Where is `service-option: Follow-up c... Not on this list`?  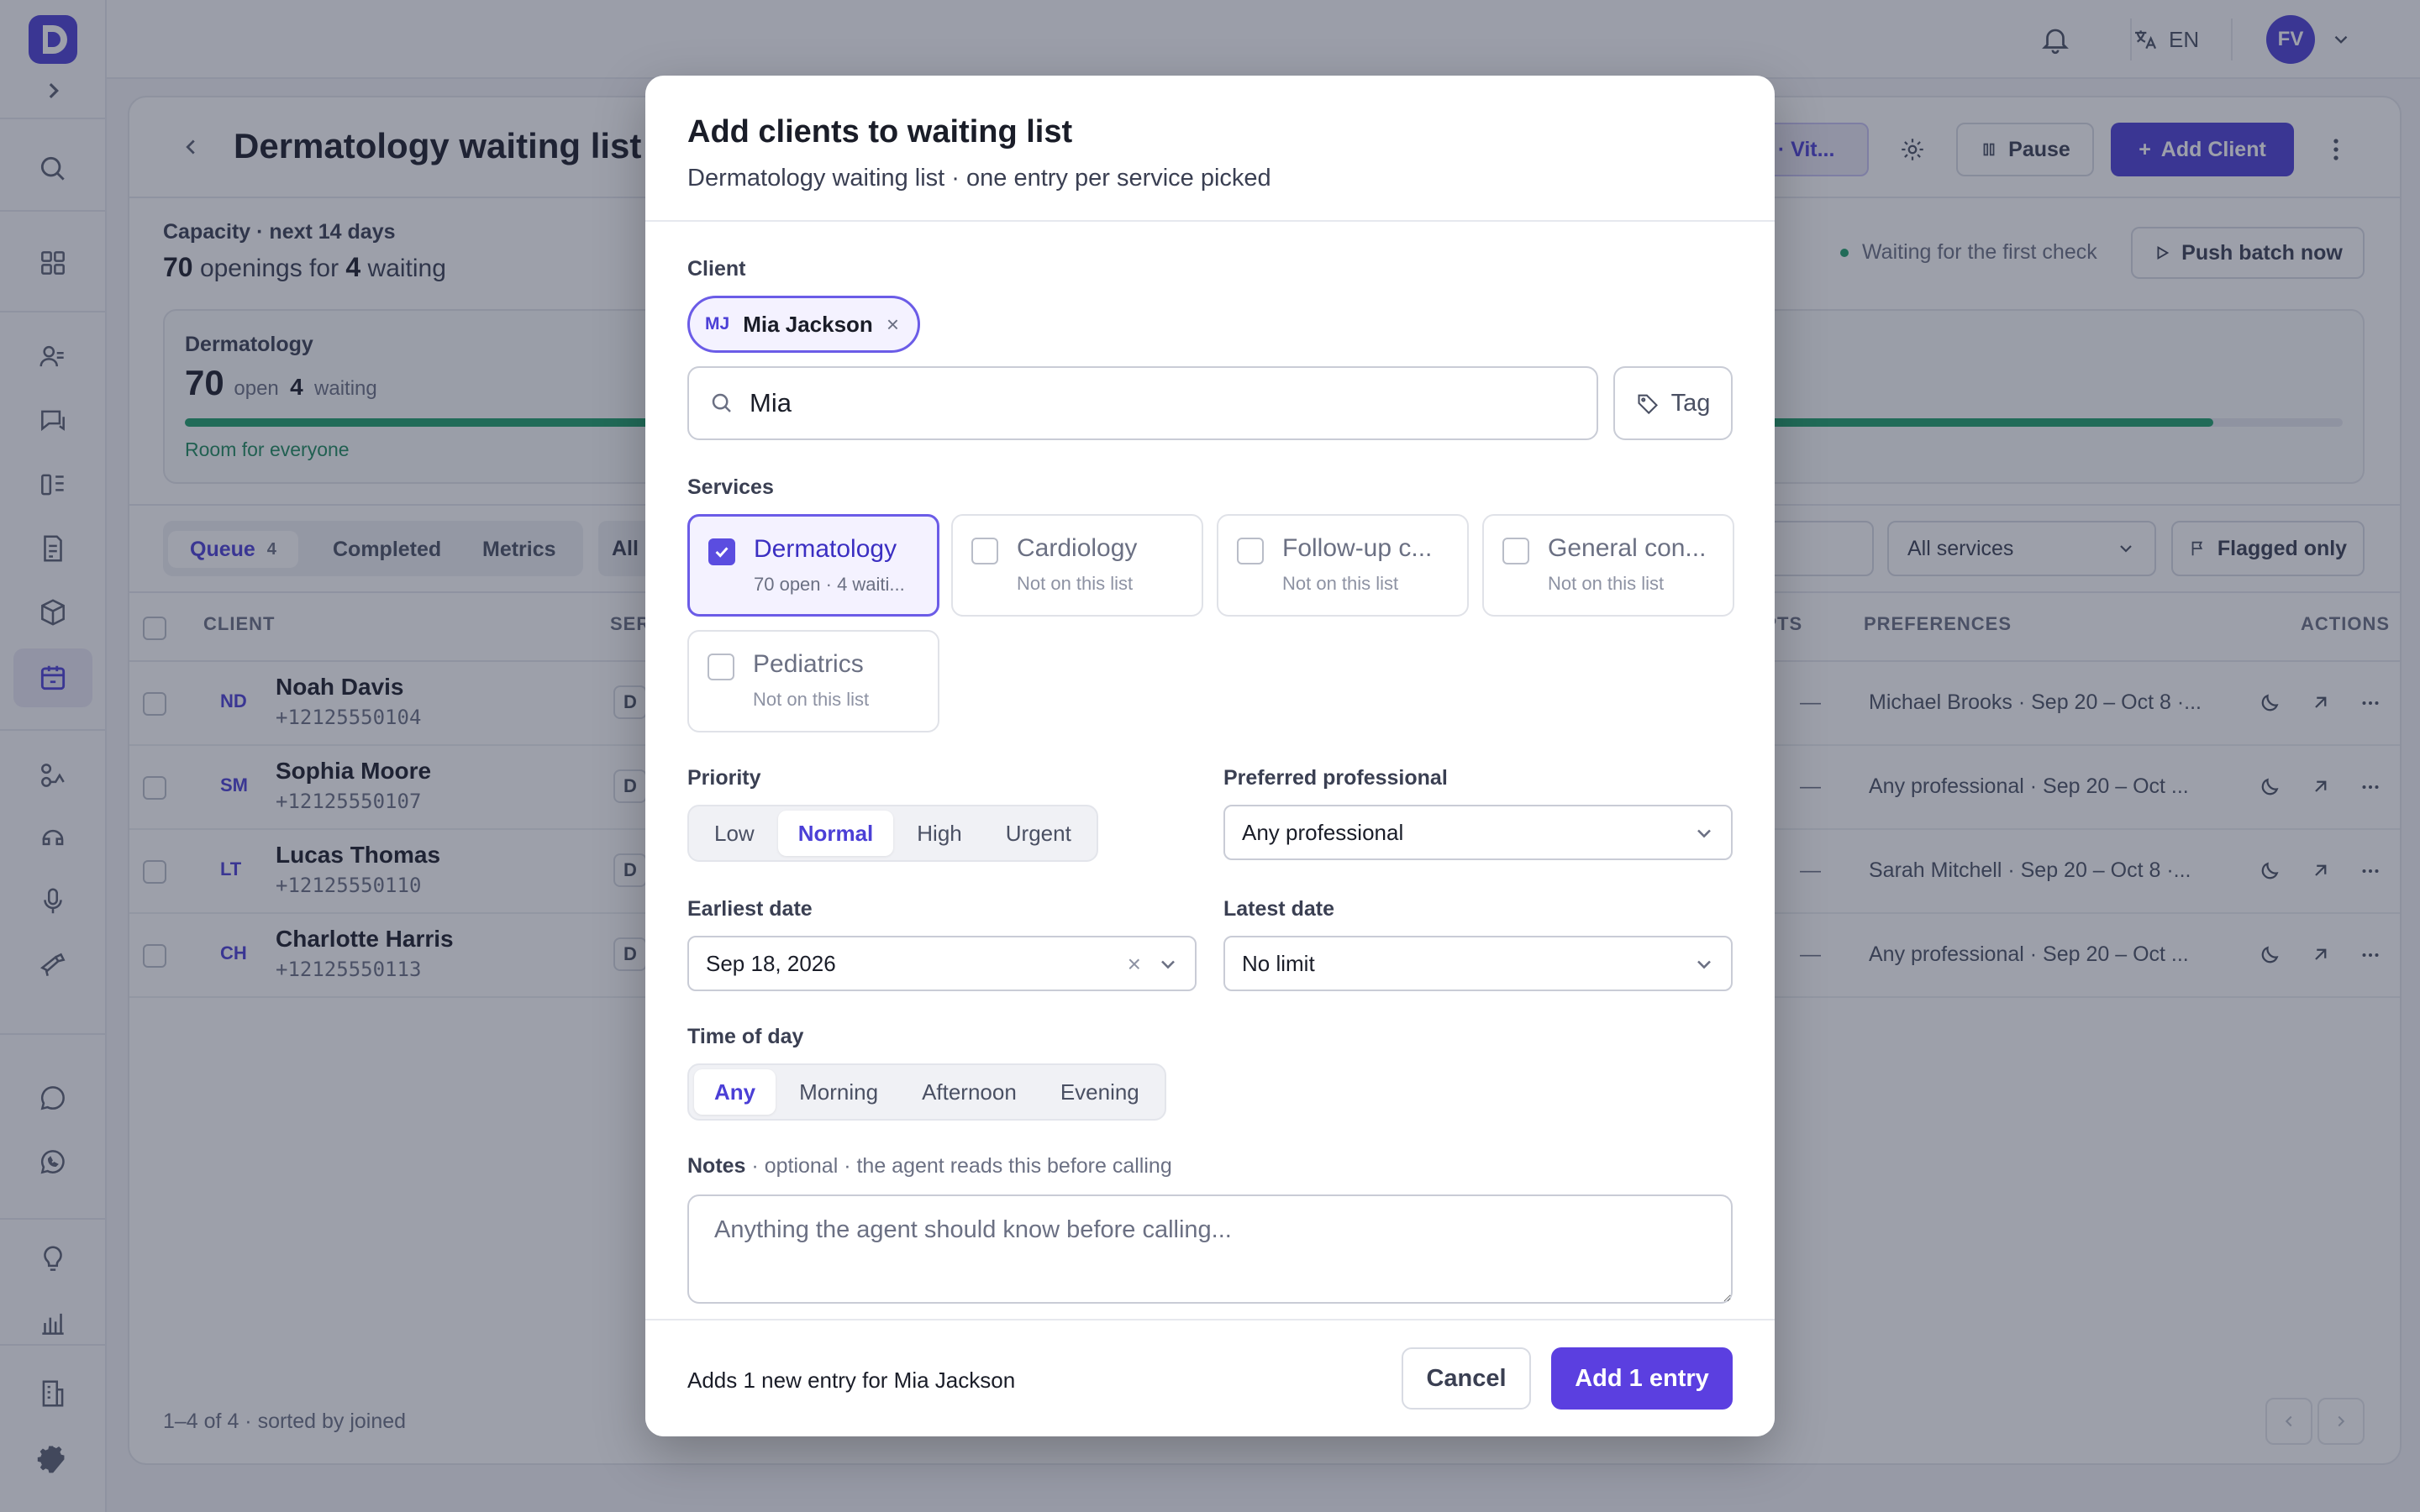
service-option: Follow-up c... Not on this list is located at coordinates (1343, 565).